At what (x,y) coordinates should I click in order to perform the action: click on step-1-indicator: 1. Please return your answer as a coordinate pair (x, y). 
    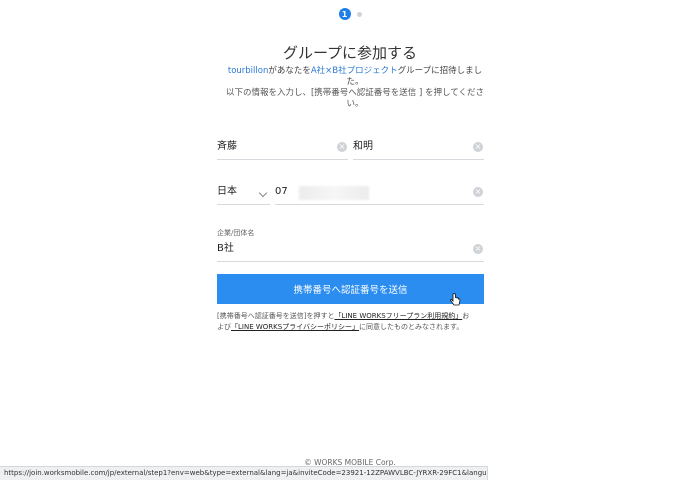
    Looking at the image, I should click on (344, 14).